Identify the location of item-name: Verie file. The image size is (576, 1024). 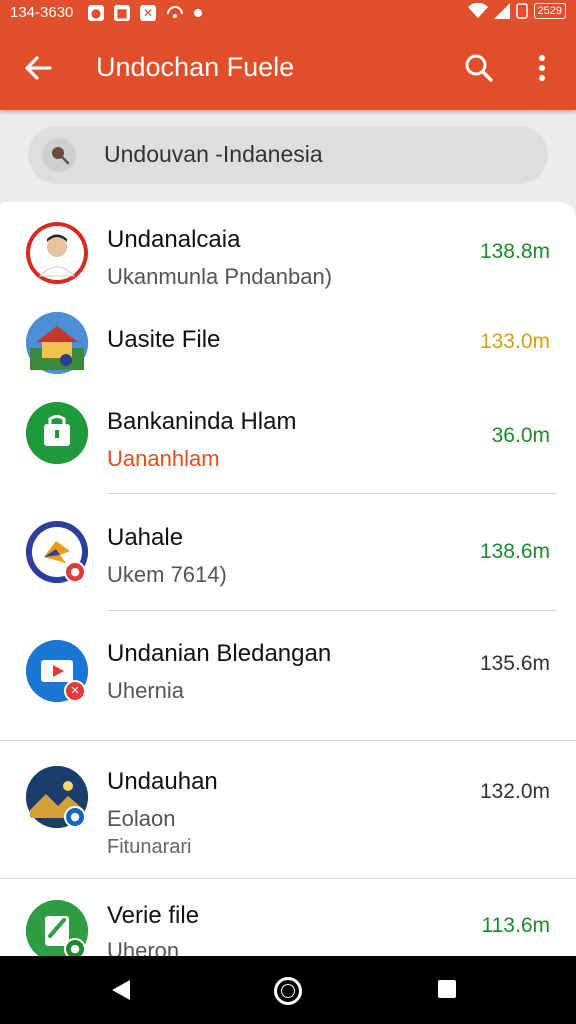
(153, 915).